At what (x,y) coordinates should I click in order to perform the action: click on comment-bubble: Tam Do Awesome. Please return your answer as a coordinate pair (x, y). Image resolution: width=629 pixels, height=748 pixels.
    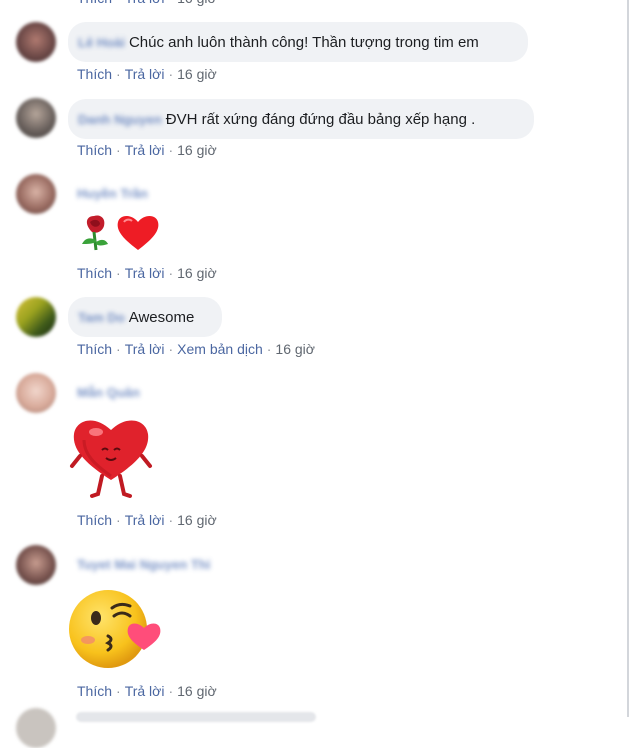
    Looking at the image, I should click on (145, 317).